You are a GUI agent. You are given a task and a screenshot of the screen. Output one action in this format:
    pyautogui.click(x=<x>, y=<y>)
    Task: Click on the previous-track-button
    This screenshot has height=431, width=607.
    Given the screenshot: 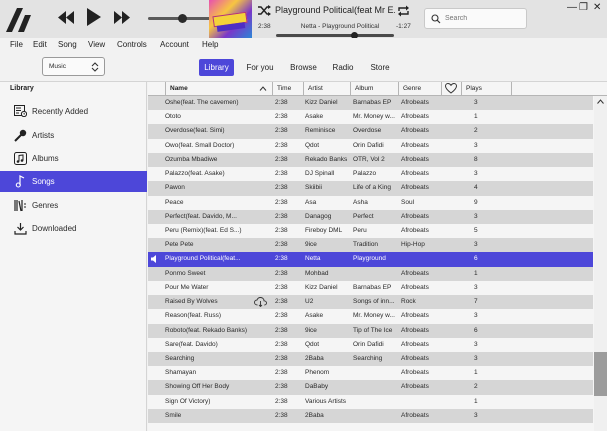 What is the action you would take?
    pyautogui.click(x=66, y=17)
    